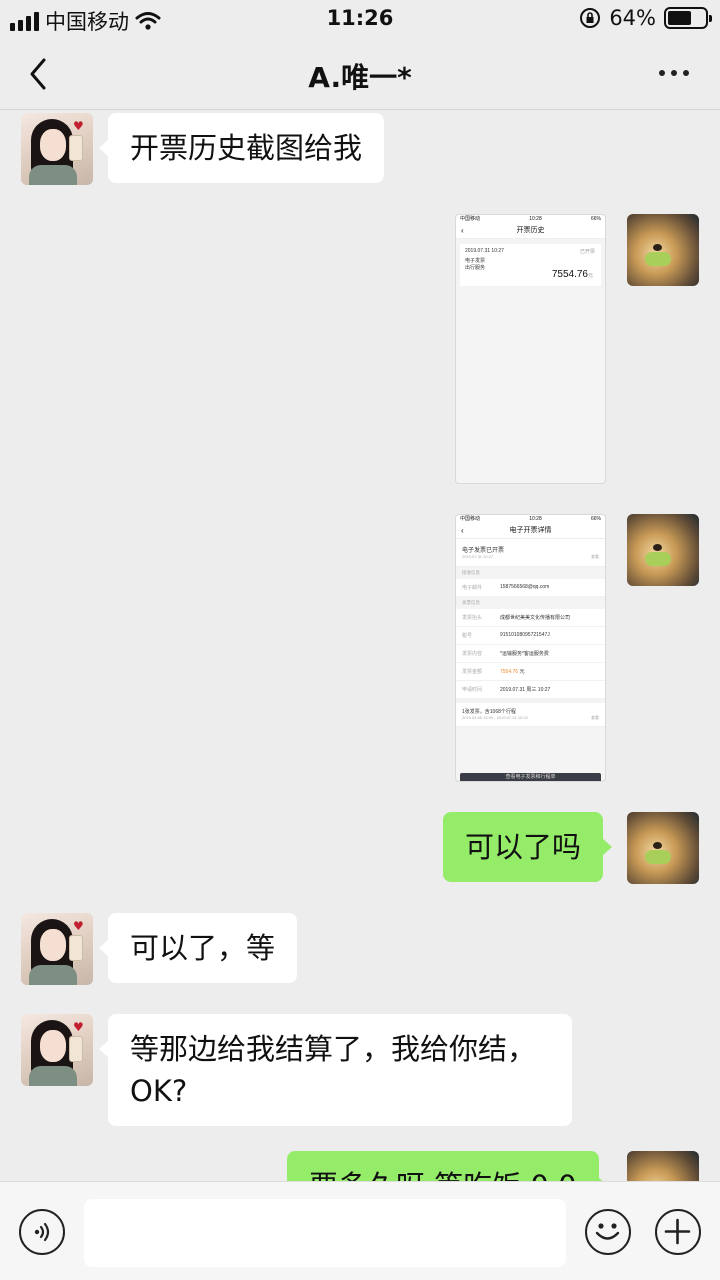 The width and height of the screenshot is (720, 1280). What do you see at coordinates (475, 261) in the screenshot?
I see `shot-line1: 电子发票` at bounding box center [475, 261].